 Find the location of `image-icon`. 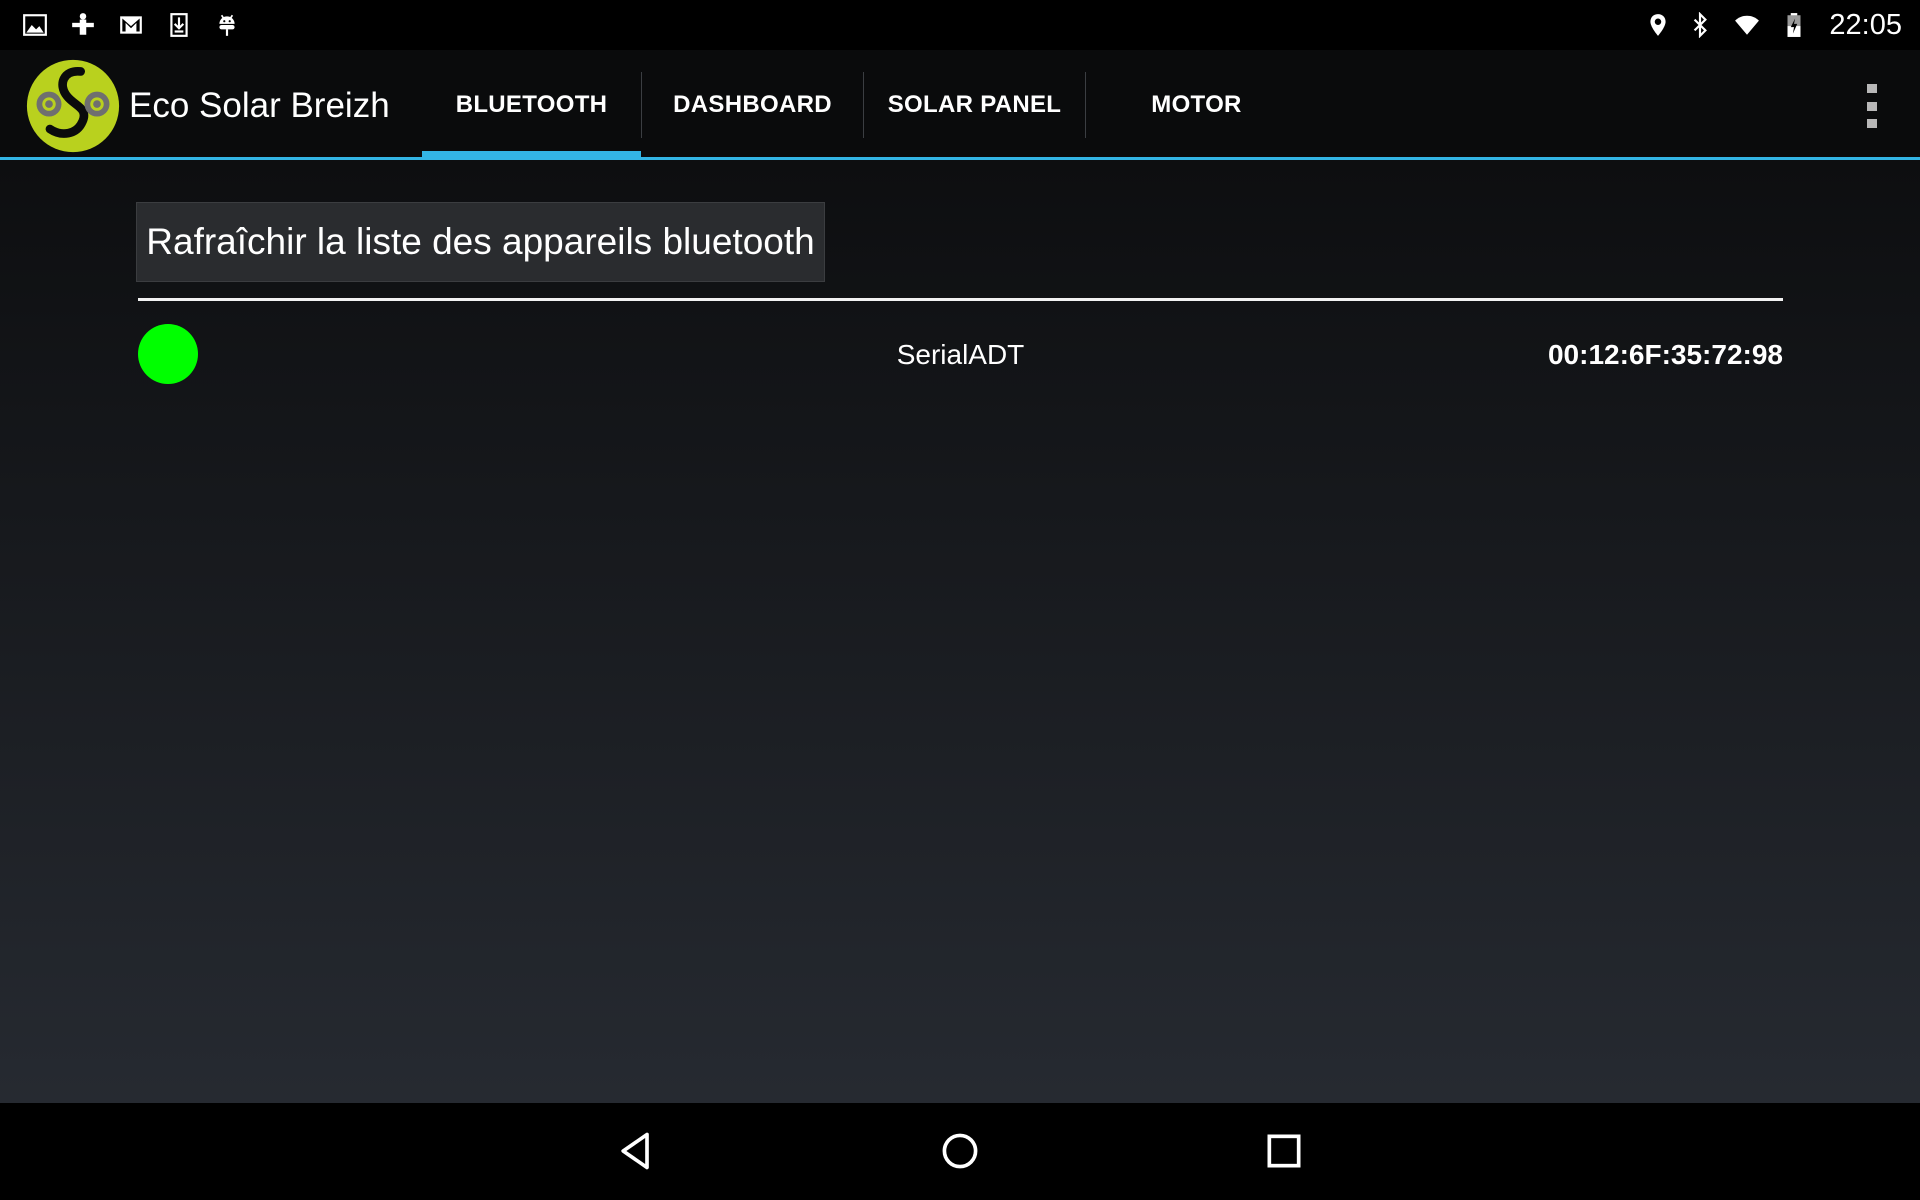

image-icon is located at coordinates (35, 25).